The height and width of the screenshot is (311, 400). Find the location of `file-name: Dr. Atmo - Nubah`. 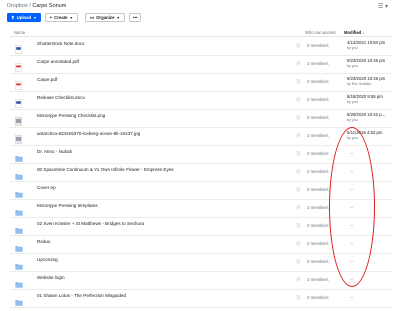

file-name: Dr. Atmo - Nubah is located at coordinates (54, 151).